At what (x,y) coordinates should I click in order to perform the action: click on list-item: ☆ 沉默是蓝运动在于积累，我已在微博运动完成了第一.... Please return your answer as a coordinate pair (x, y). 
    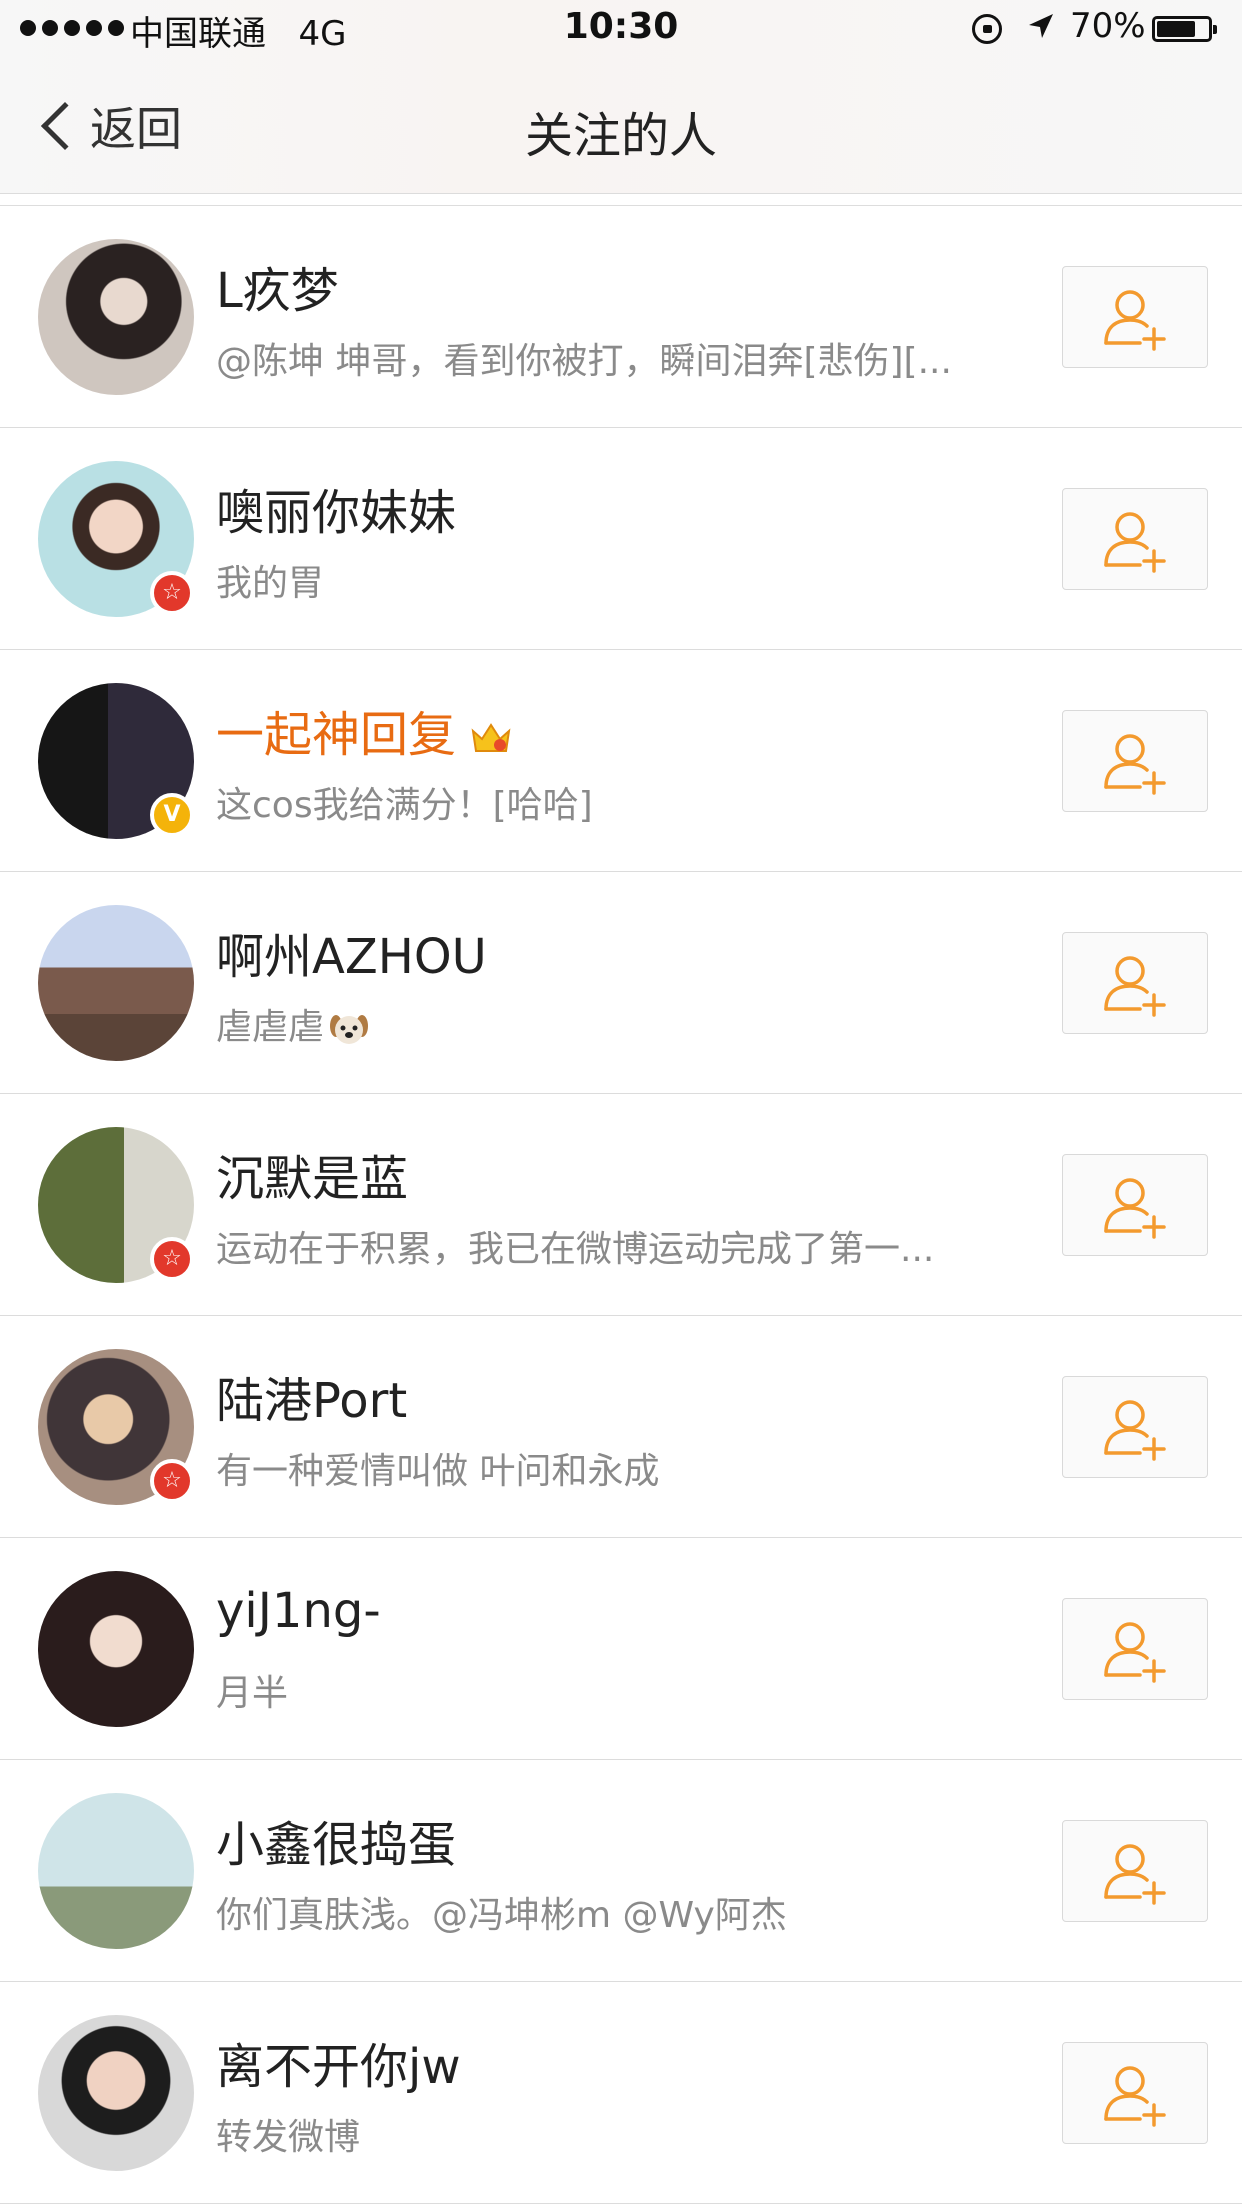
    Looking at the image, I should click on (621, 1205).